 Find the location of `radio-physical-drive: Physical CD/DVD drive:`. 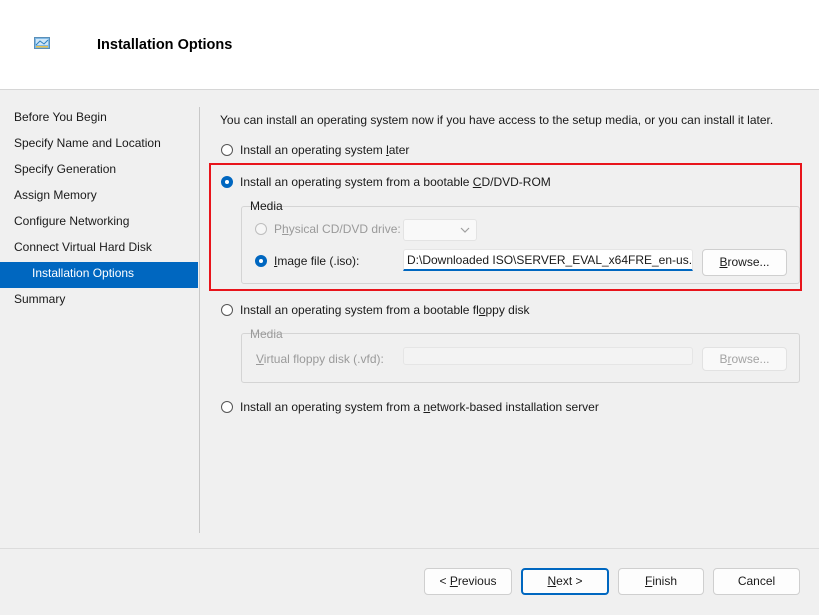

radio-physical-drive: Physical CD/DVD drive: is located at coordinates (328, 229).